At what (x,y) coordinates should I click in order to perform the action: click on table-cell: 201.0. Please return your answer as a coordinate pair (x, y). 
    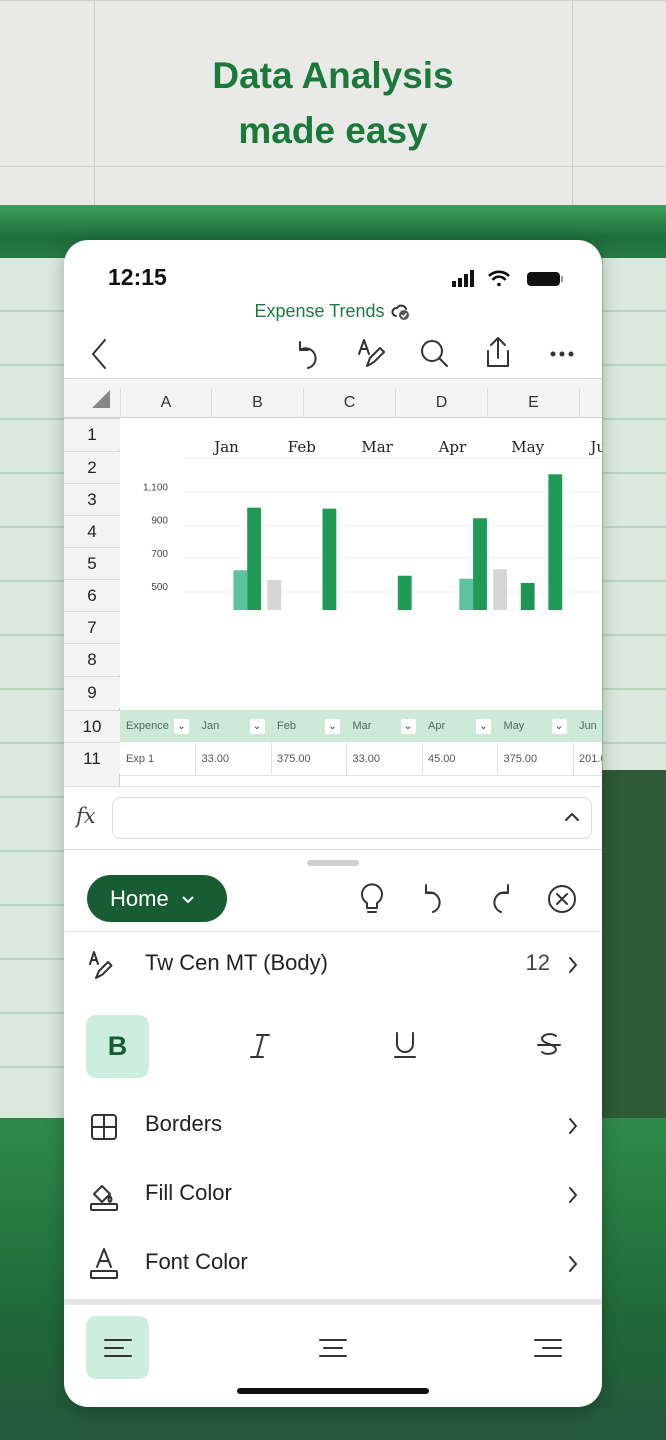
    Looking at the image, I should click on (587, 759).